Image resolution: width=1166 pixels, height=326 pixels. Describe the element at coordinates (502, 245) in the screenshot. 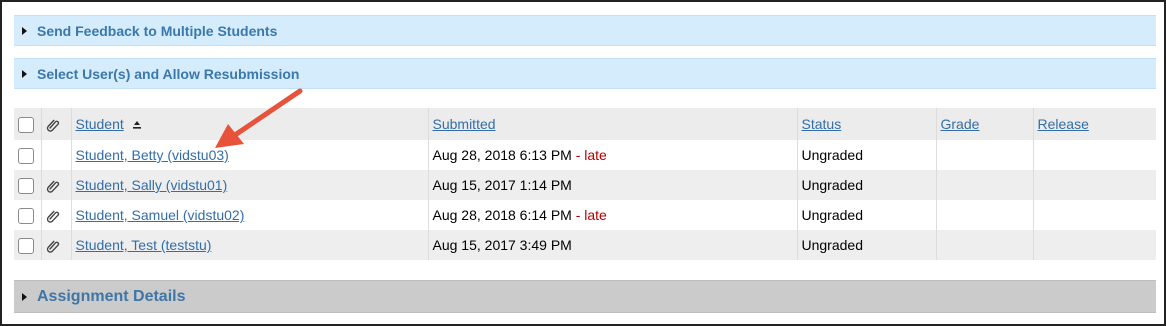

I see `submitted-date: Aug 15, 2017 3:49 PM` at that location.